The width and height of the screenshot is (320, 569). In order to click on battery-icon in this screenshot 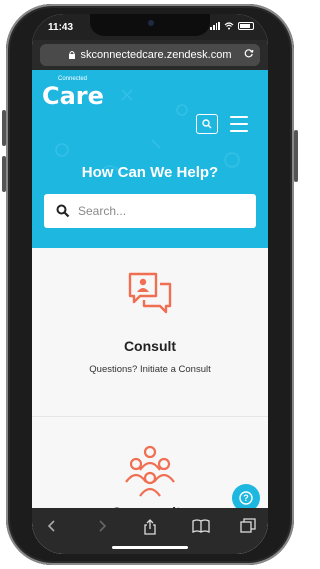, I will do `click(246, 26)`.